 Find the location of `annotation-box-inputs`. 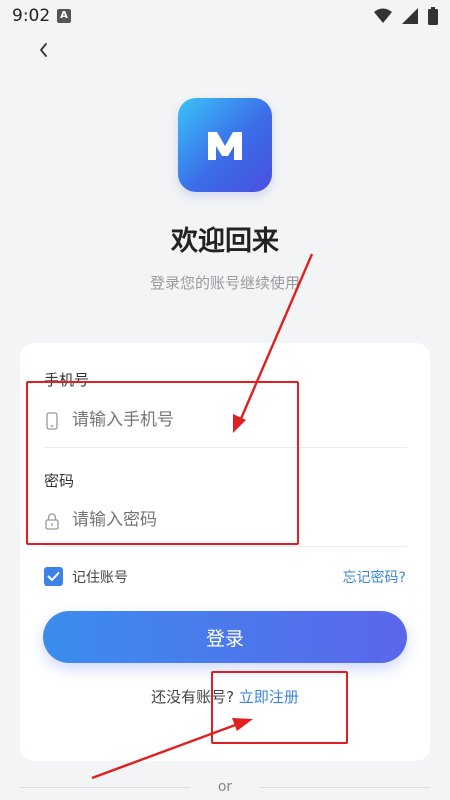

annotation-box-inputs is located at coordinates (162, 463).